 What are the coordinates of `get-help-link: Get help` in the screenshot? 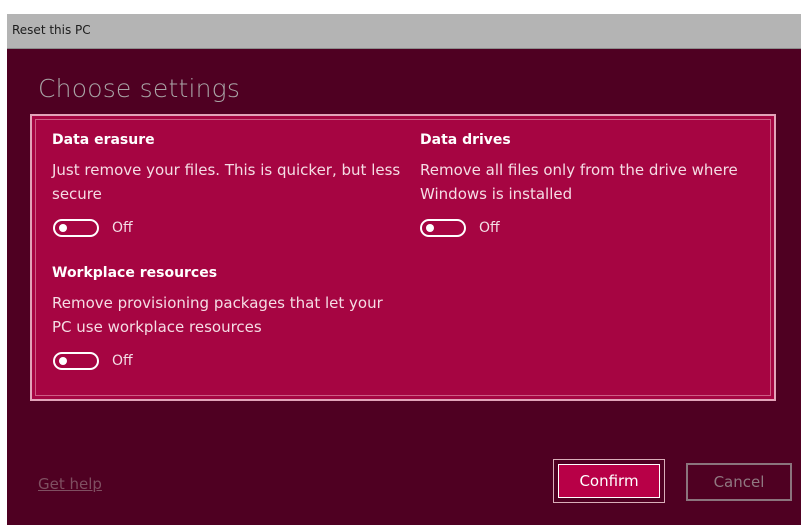 It's located at (70, 484).